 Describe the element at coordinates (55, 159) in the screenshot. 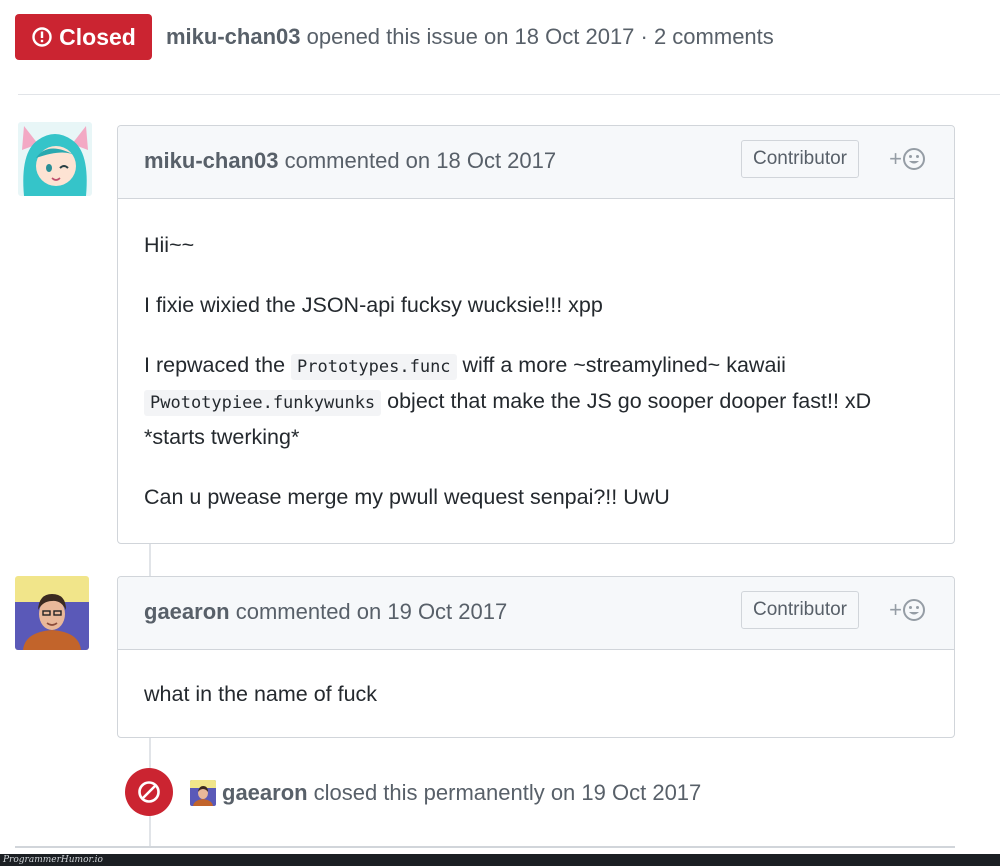

I see `avatar-miku-chan03` at that location.